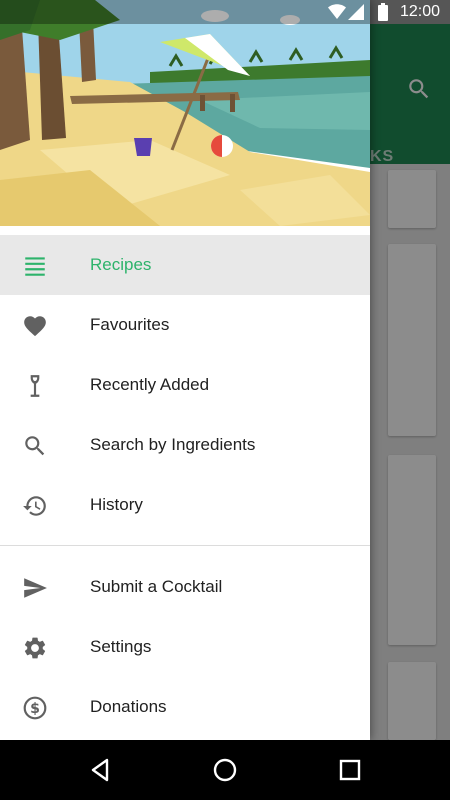 This screenshot has width=450, height=800. What do you see at coordinates (185, 325) in the screenshot?
I see `nav-item-favourites: Favourites` at bounding box center [185, 325].